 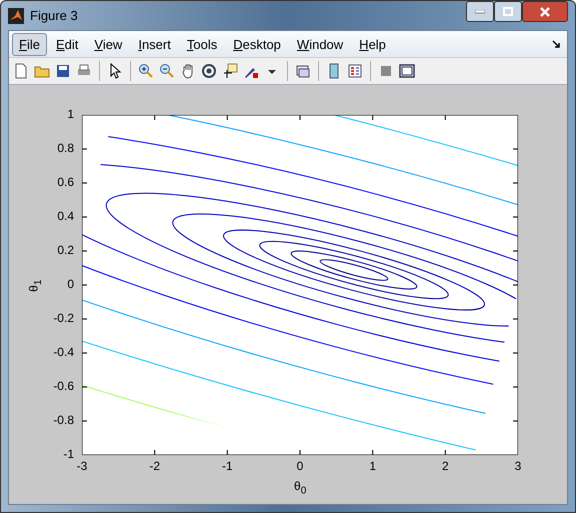 I want to click on y-tick-label: 0.8, so click(x=65, y=148).